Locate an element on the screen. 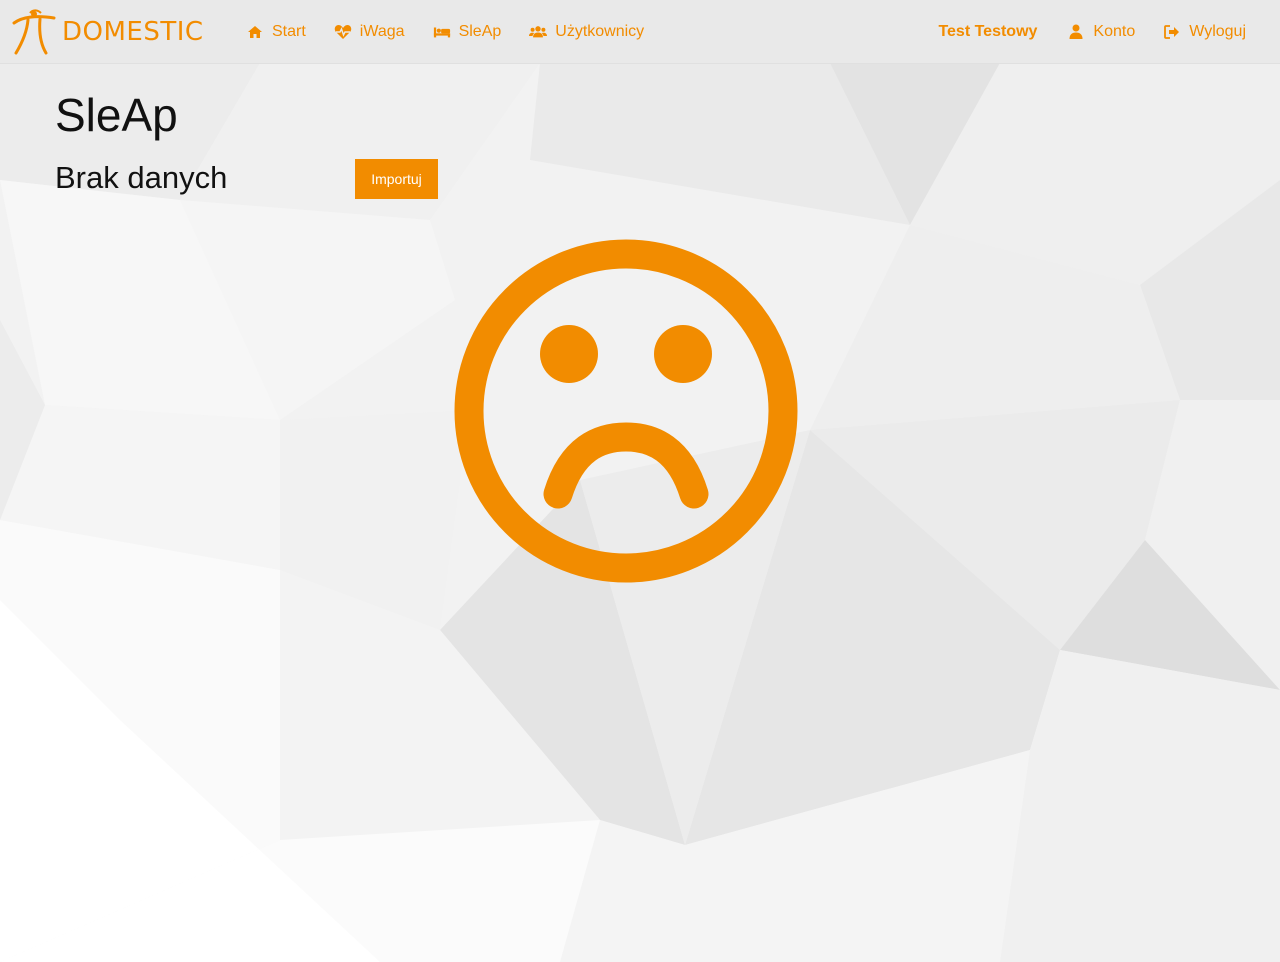 The image size is (1280, 962). users-icon is located at coordinates (538, 32).